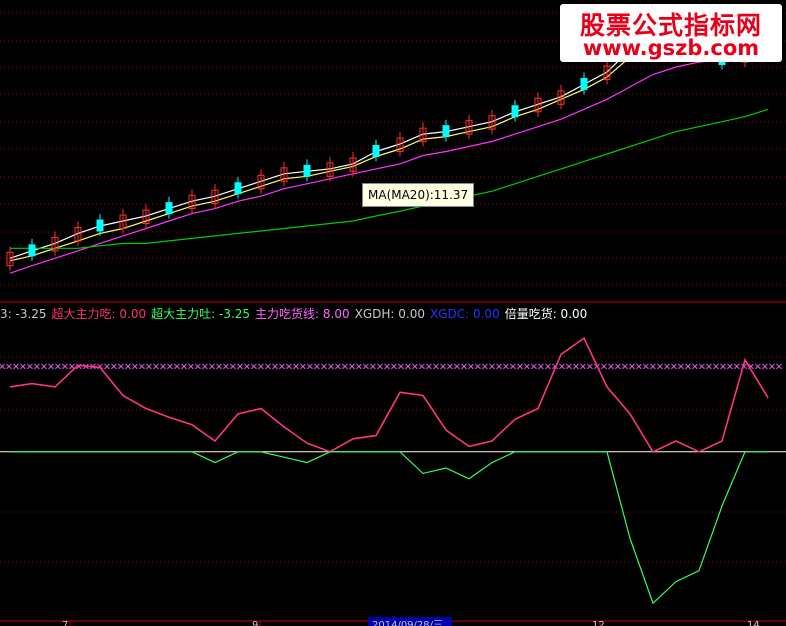 This screenshot has width=786, height=626. What do you see at coordinates (23, 314) in the screenshot?
I see `legend-item: 3: -3.25` at bounding box center [23, 314].